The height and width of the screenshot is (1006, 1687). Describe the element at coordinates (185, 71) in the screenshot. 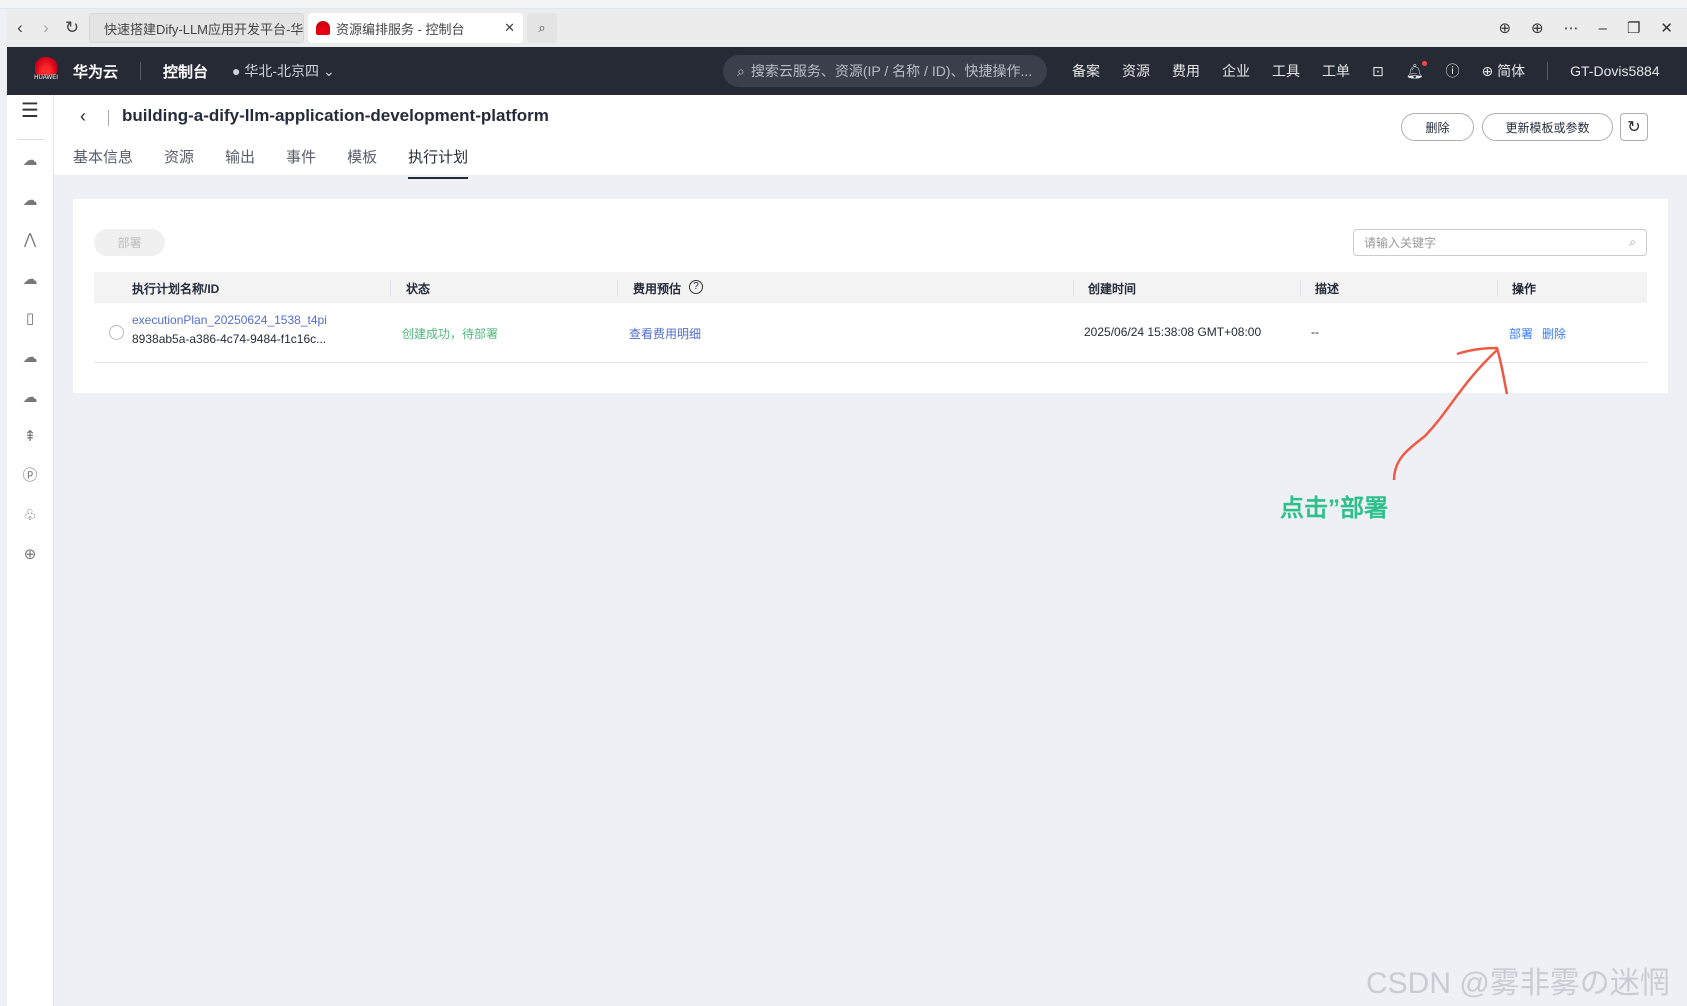

I see `console-link: 控制台` at that location.